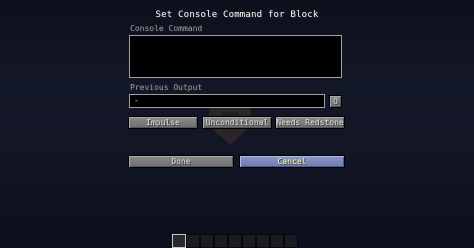  Describe the element at coordinates (292, 161) in the screenshot. I see `cancel-button: Cancel` at that location.